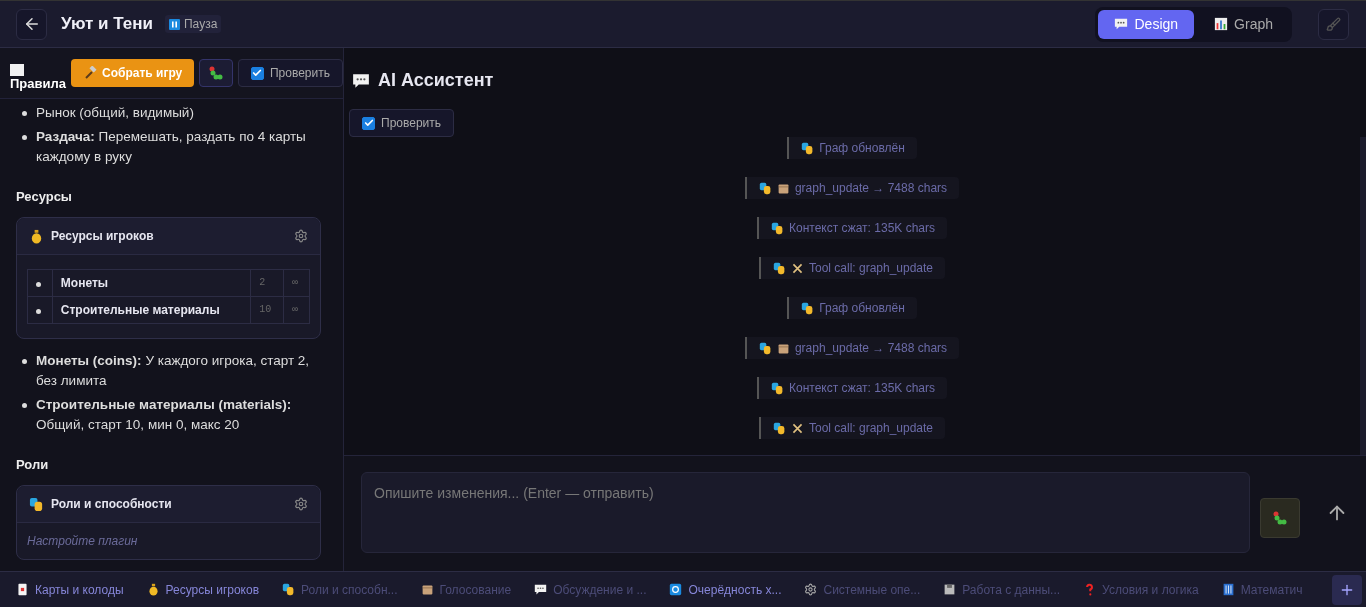 The image size is (1366, 607). Describe the element at coordinates (70, 589) in the screenshot. I see `plugin-tab: Карты и колоды` at that location.